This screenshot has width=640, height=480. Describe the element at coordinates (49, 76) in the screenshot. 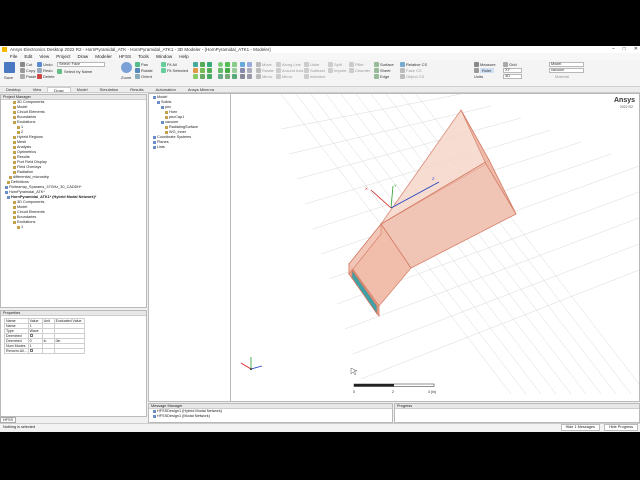

I see `delete-label: Delete` at that location.